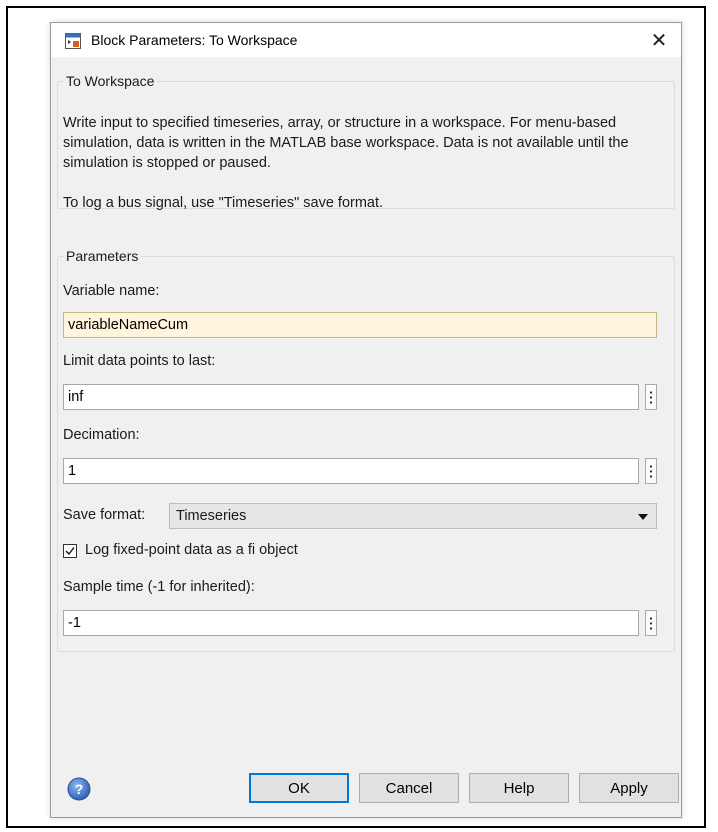  What do you see at coordinates (191, 550) in the screenshot?
I see `log-fixed-point-label: Log fixed-point data as a fi object` at bounding box center [191, 550].